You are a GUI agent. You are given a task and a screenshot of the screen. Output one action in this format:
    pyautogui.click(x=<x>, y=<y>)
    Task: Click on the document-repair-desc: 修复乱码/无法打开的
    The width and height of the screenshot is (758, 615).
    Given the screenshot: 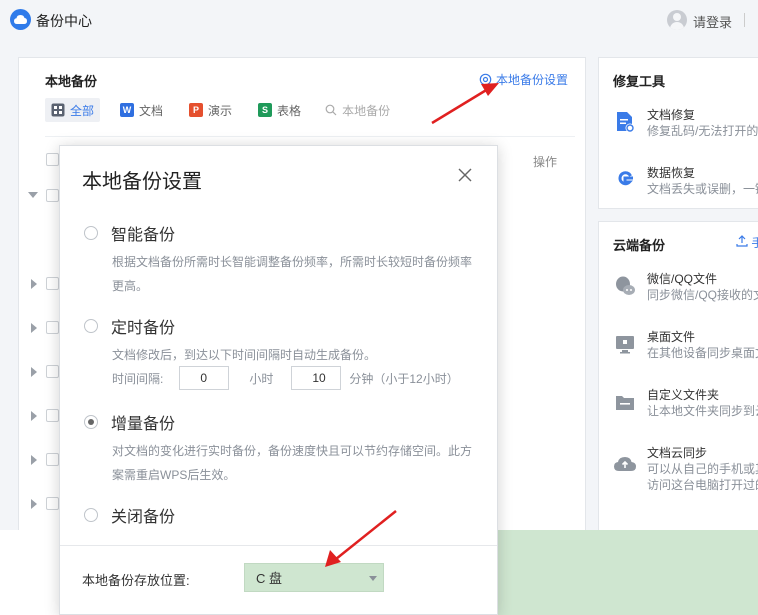 What is the action you would take?
    pyautogui.click(x=702, y=131)
    